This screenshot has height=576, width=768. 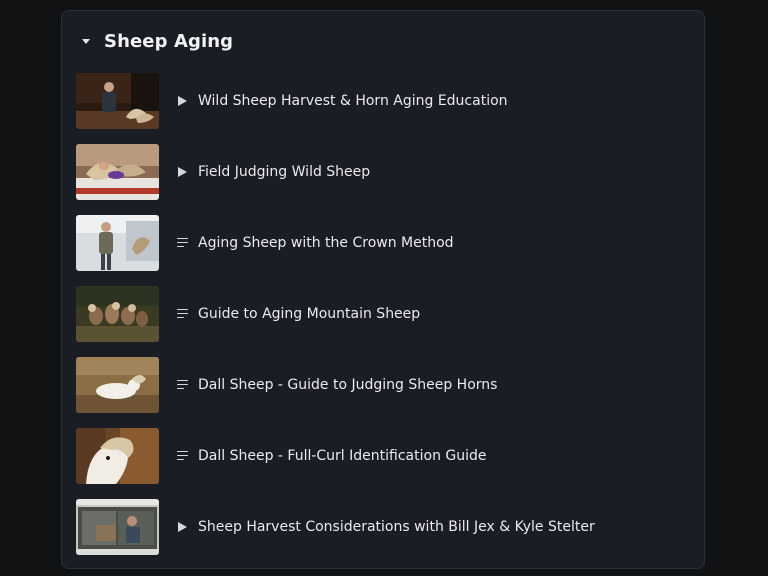 What do you see at coordinates (326, 243) in the screenshot?
I see `lesson-title: Aging Sheep with the Crown Method` at bounding box center [326, 243].